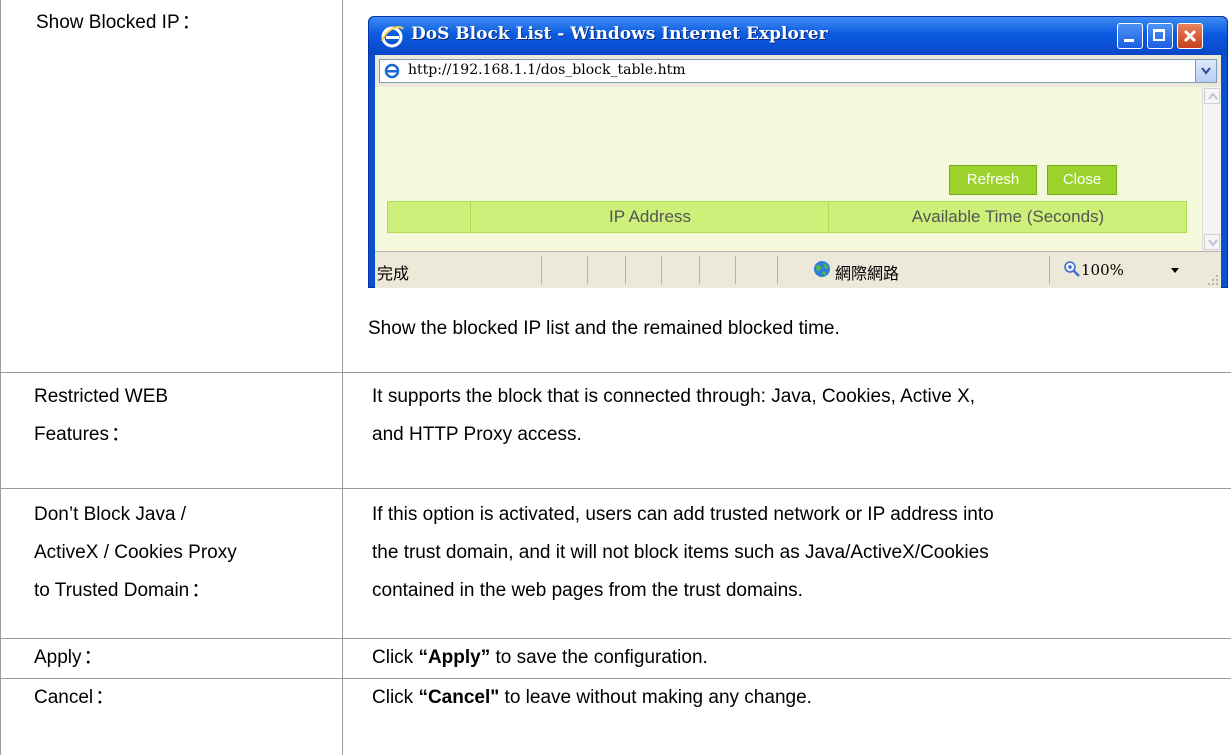  Describe the element at coordinates (429, 217) in the screenshot. I see `column-header-index` at that location.